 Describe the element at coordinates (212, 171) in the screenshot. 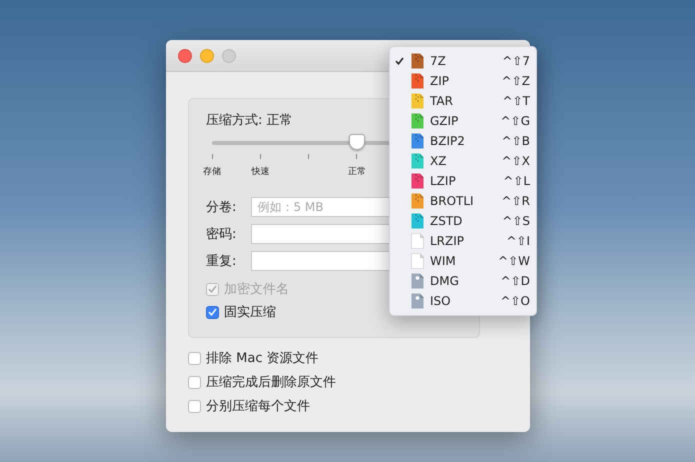

I see `tick-label: 存储` at that location.